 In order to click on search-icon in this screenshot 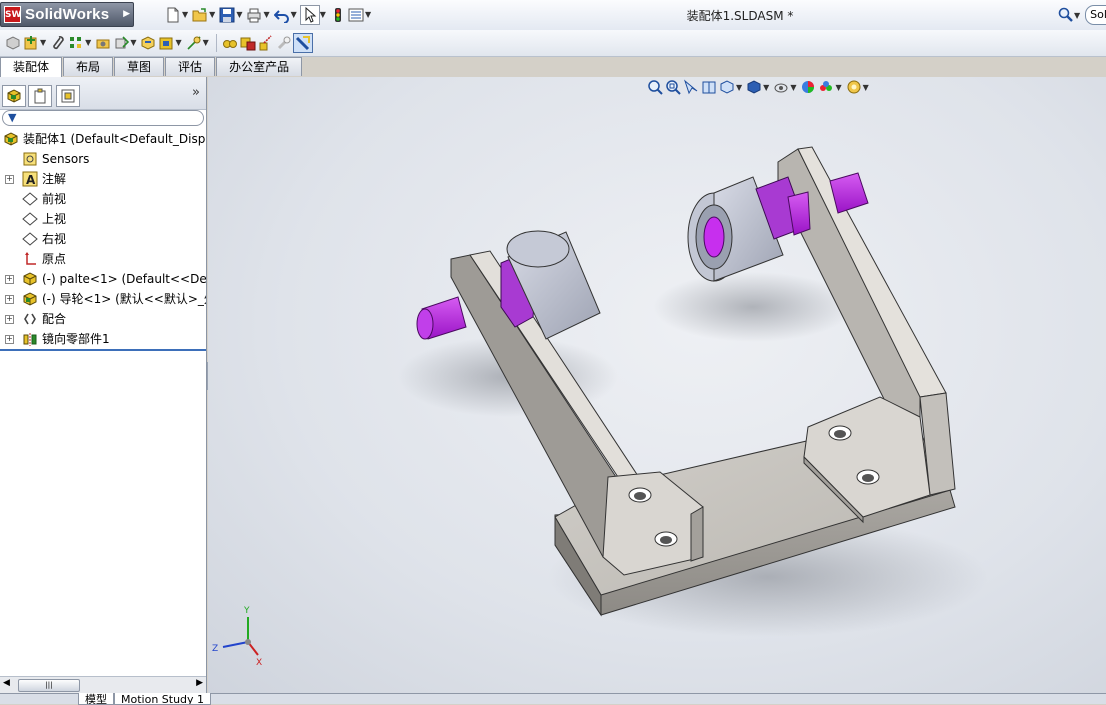, I will do `click(1065, 14)`.